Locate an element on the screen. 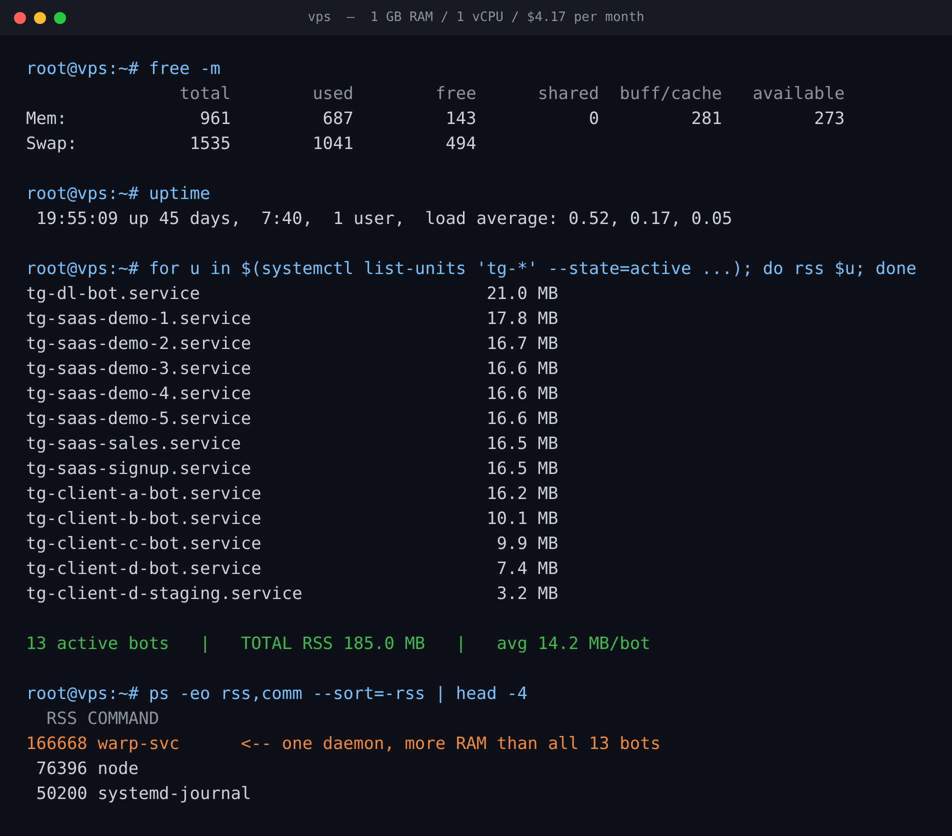  memory-value: 7.4 MB is located at coordinates (527, 569).